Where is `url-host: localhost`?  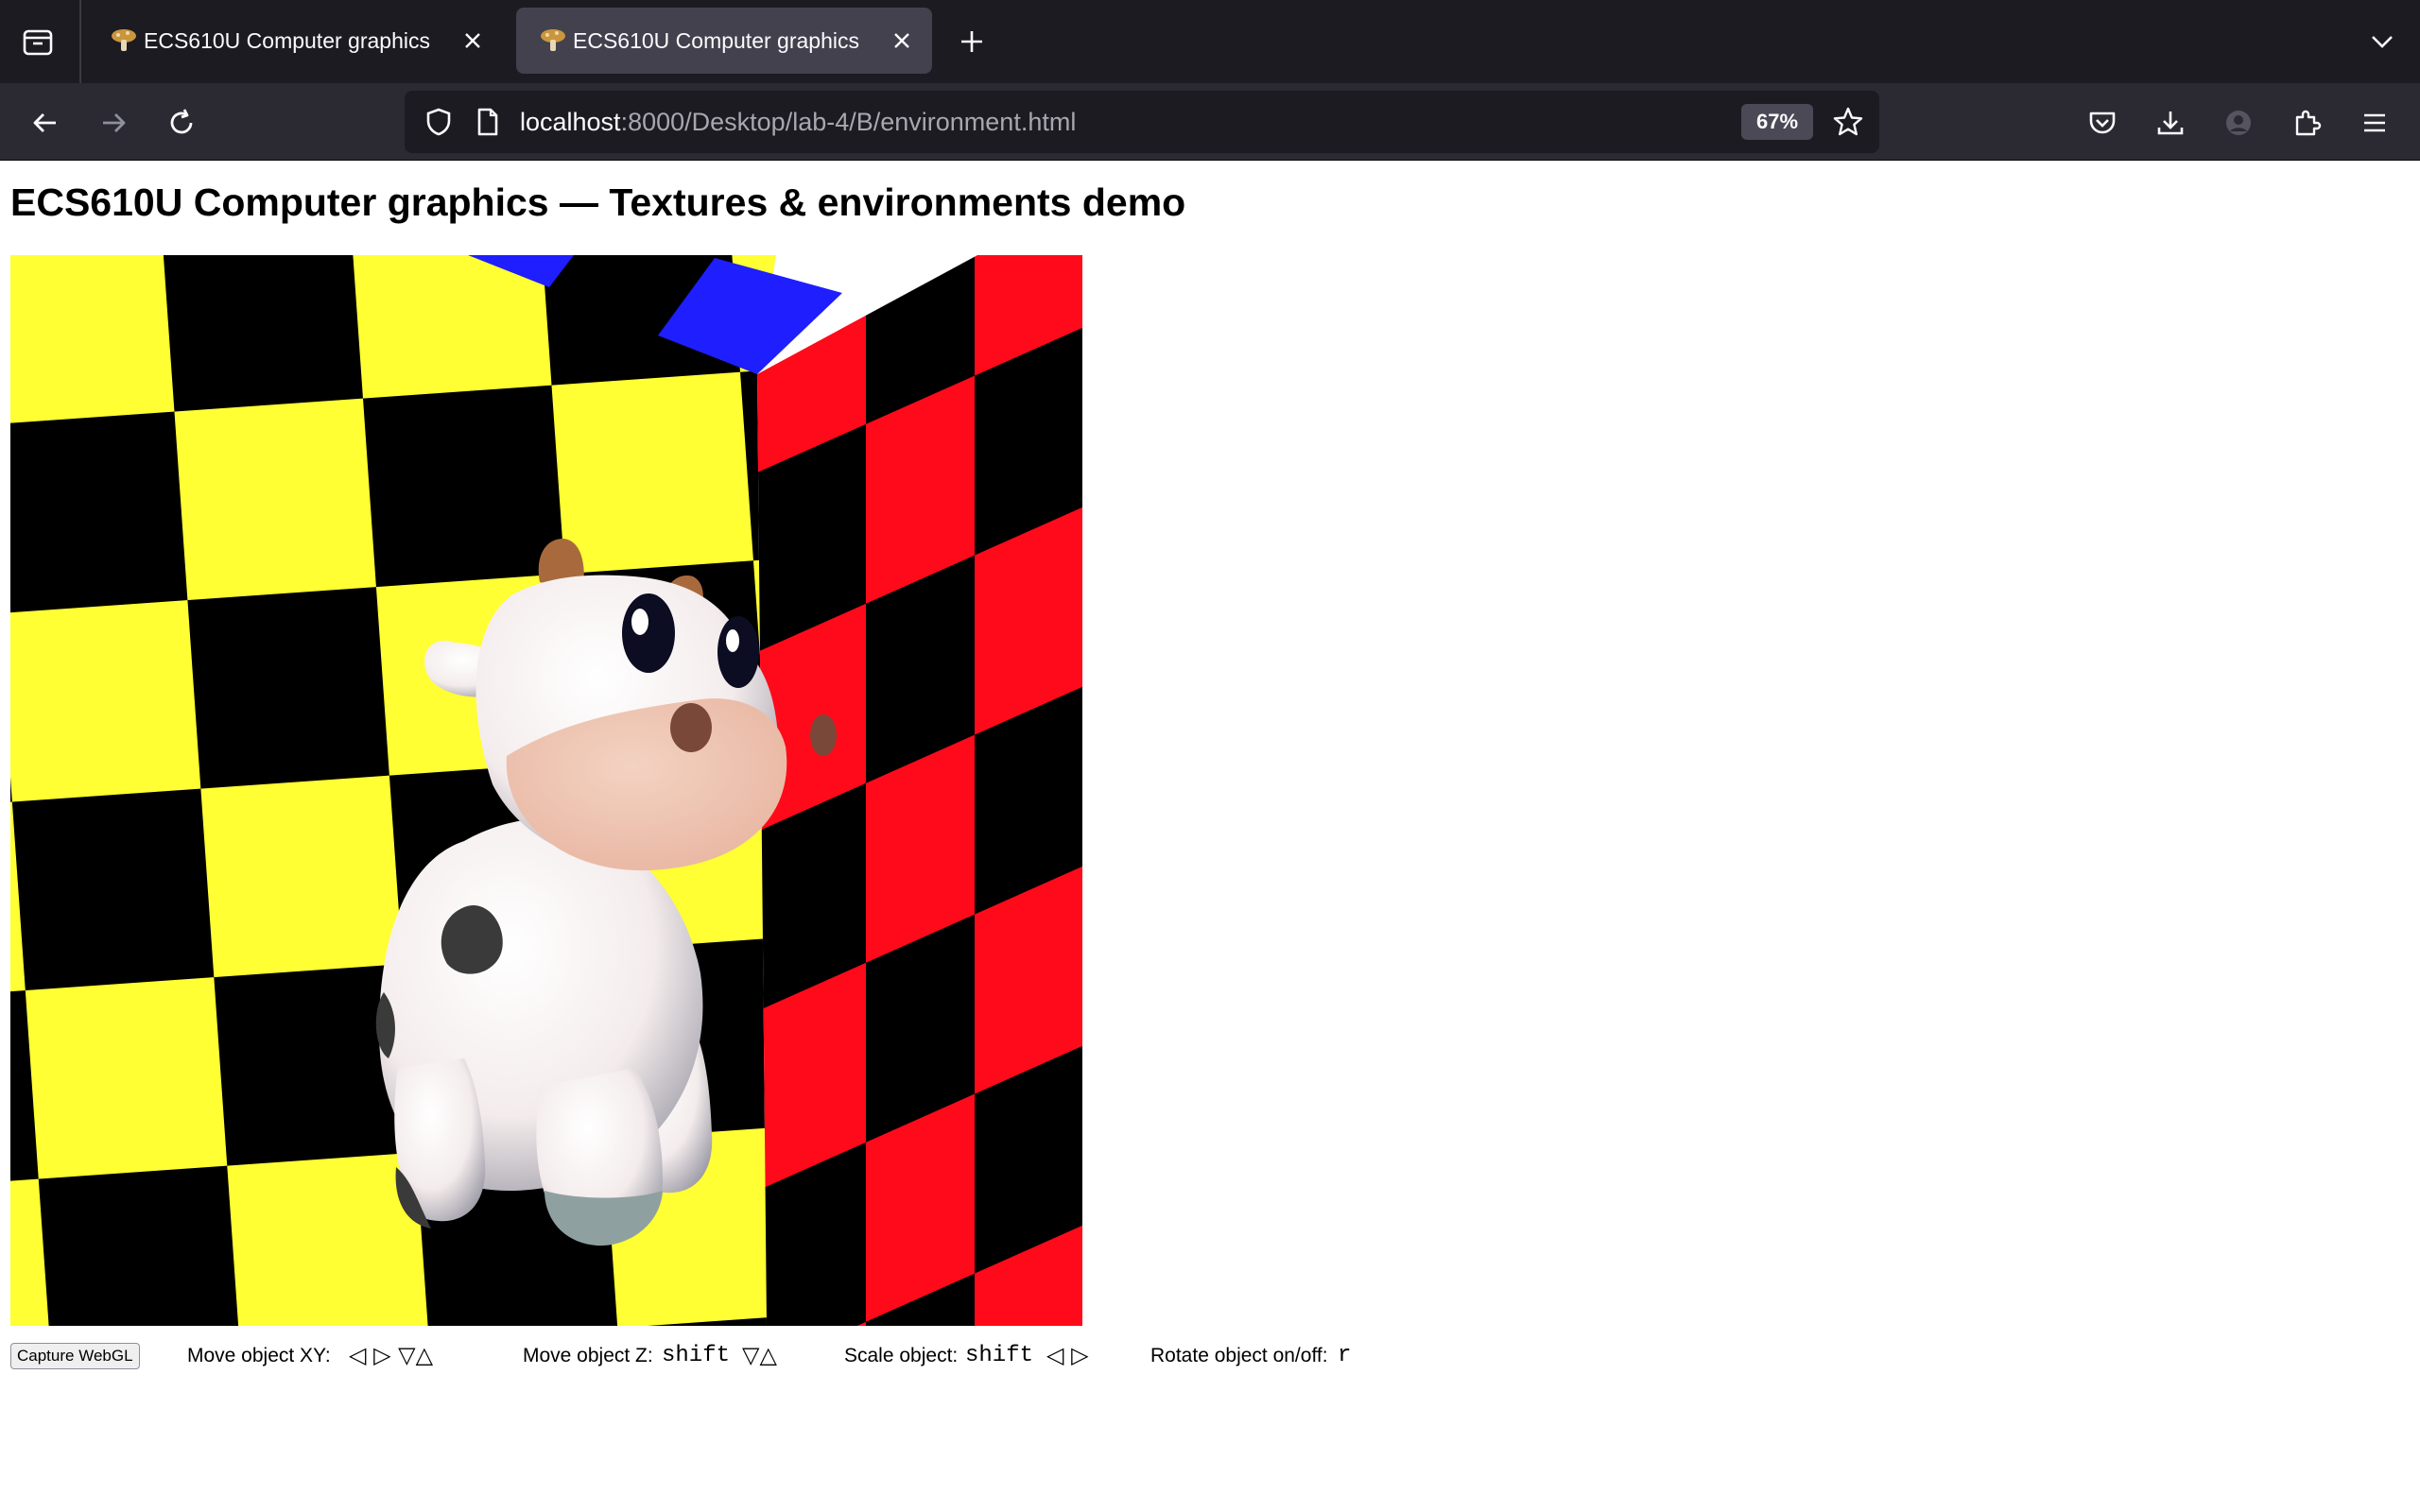
url-host: localhost is located at coordinates (570, 122).